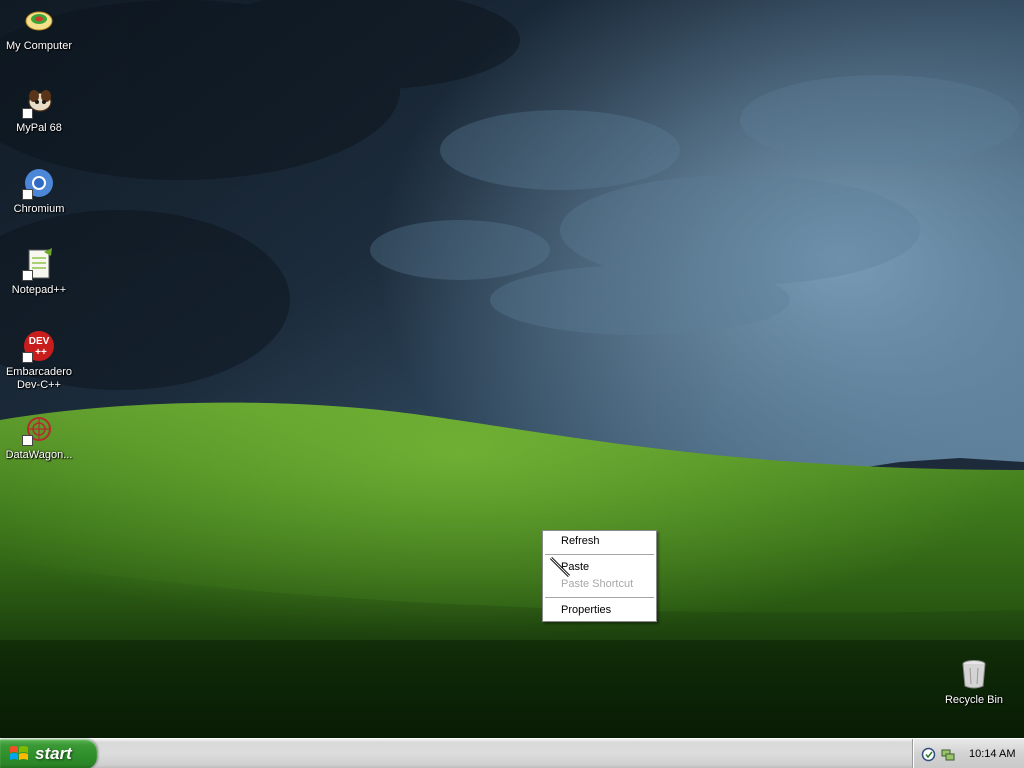  I want to click on menu-item-properties: Properties, so click(599, 610).